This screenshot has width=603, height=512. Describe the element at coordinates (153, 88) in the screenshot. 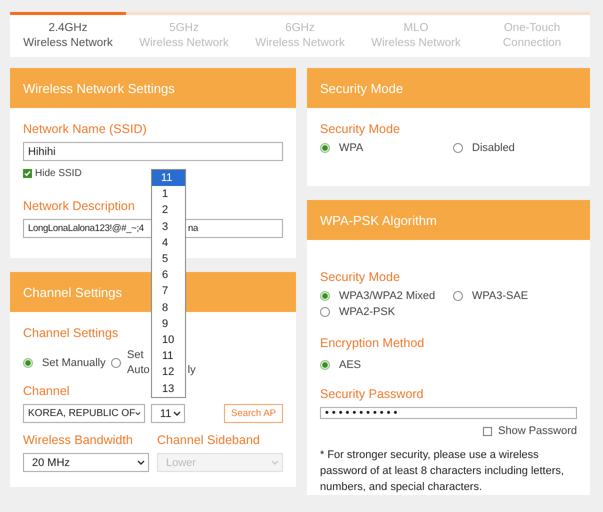

I see `panel-header: Wireless Network Settings` at that location.